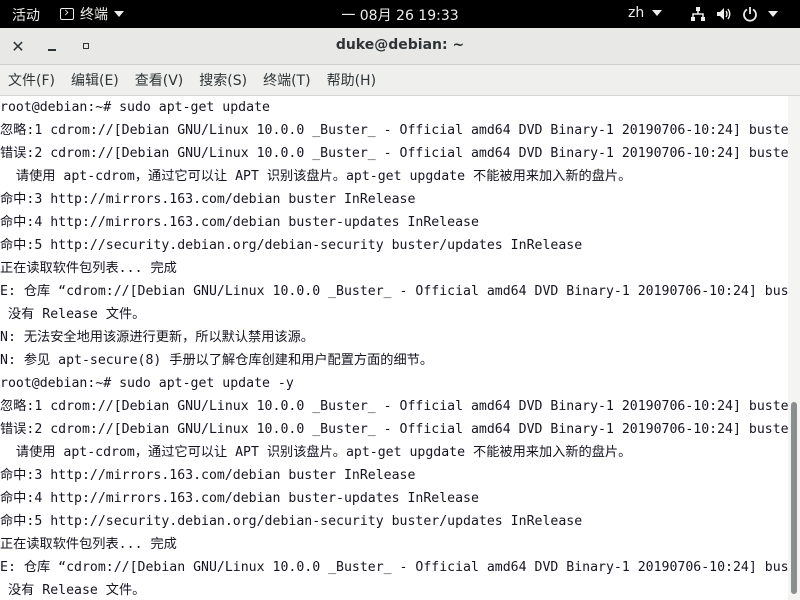  I want to click on system-status-menu, so click(734, 14).